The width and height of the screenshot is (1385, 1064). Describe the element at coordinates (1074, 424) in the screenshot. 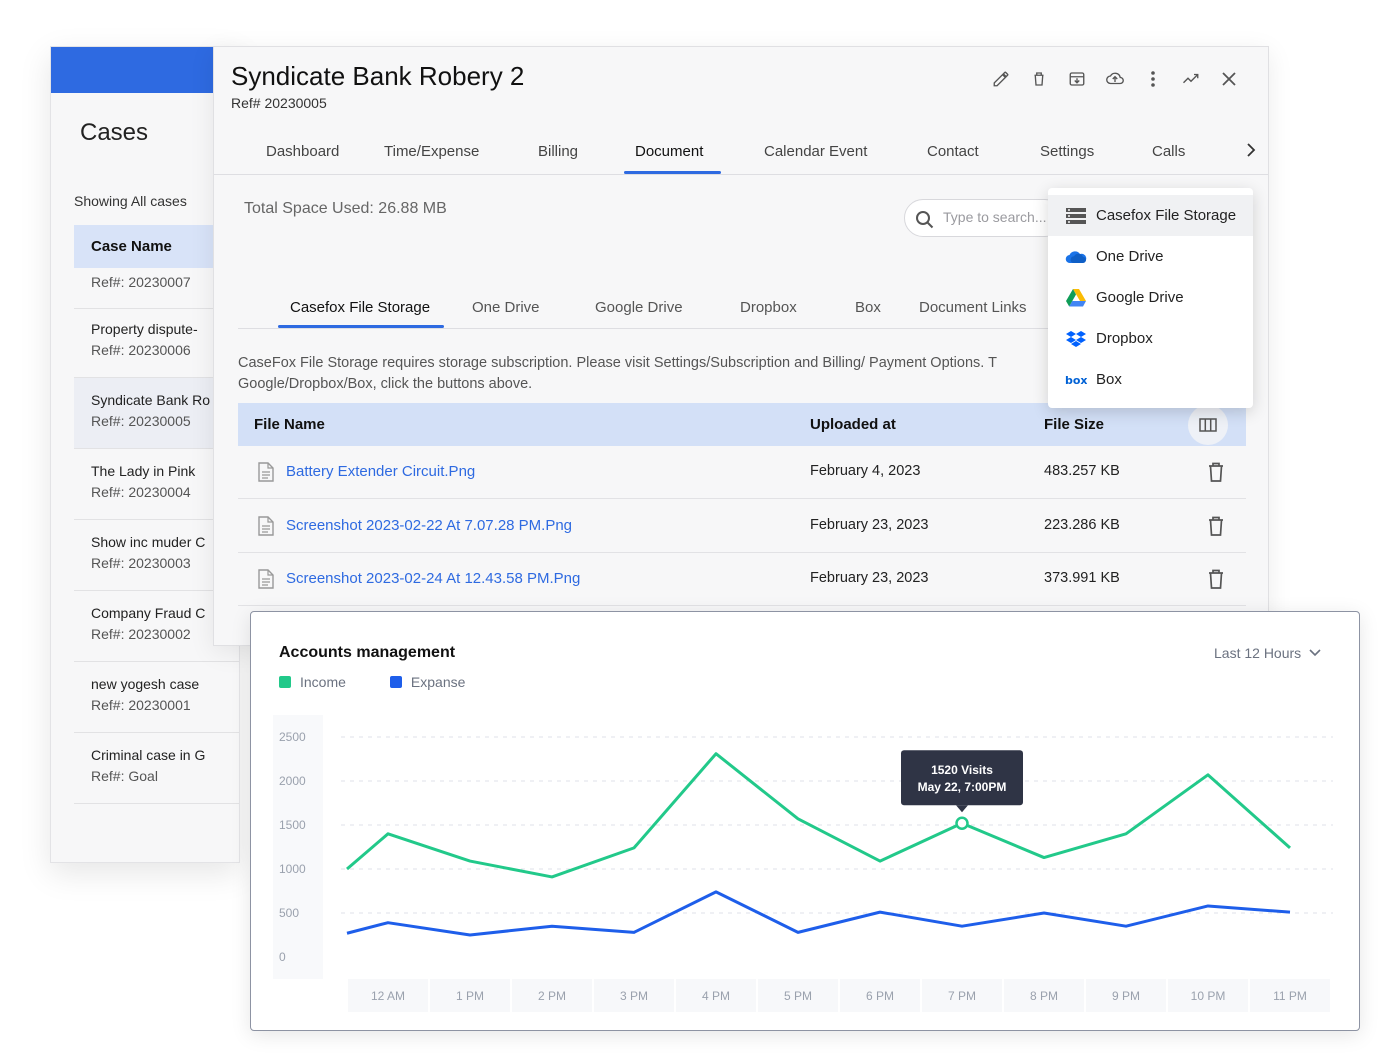

I see `file-size-header: File Size` at that location.